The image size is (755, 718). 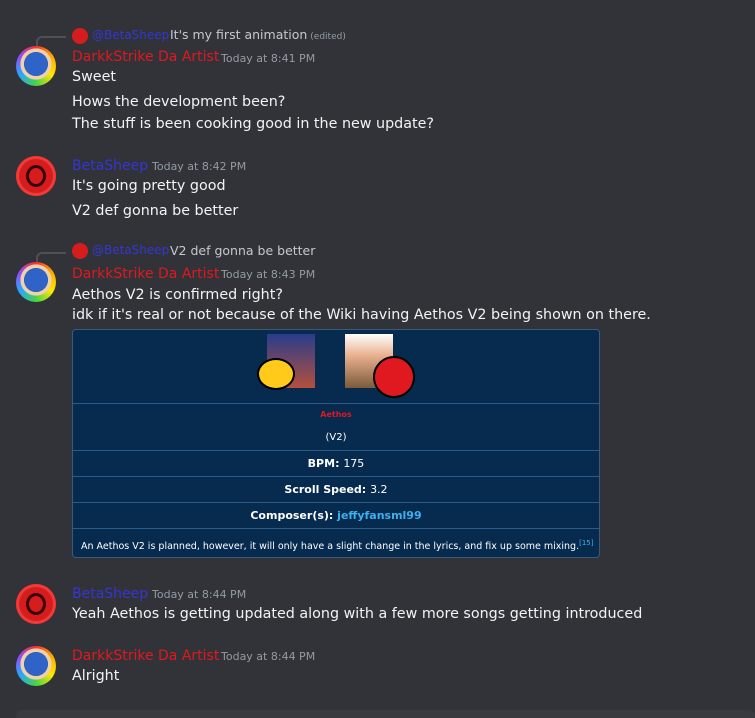 What do you see at coordinates (242, 250) in the screenshot?
I see `reply-text: V2 def gonna be better` at bounding box center [242, 250].